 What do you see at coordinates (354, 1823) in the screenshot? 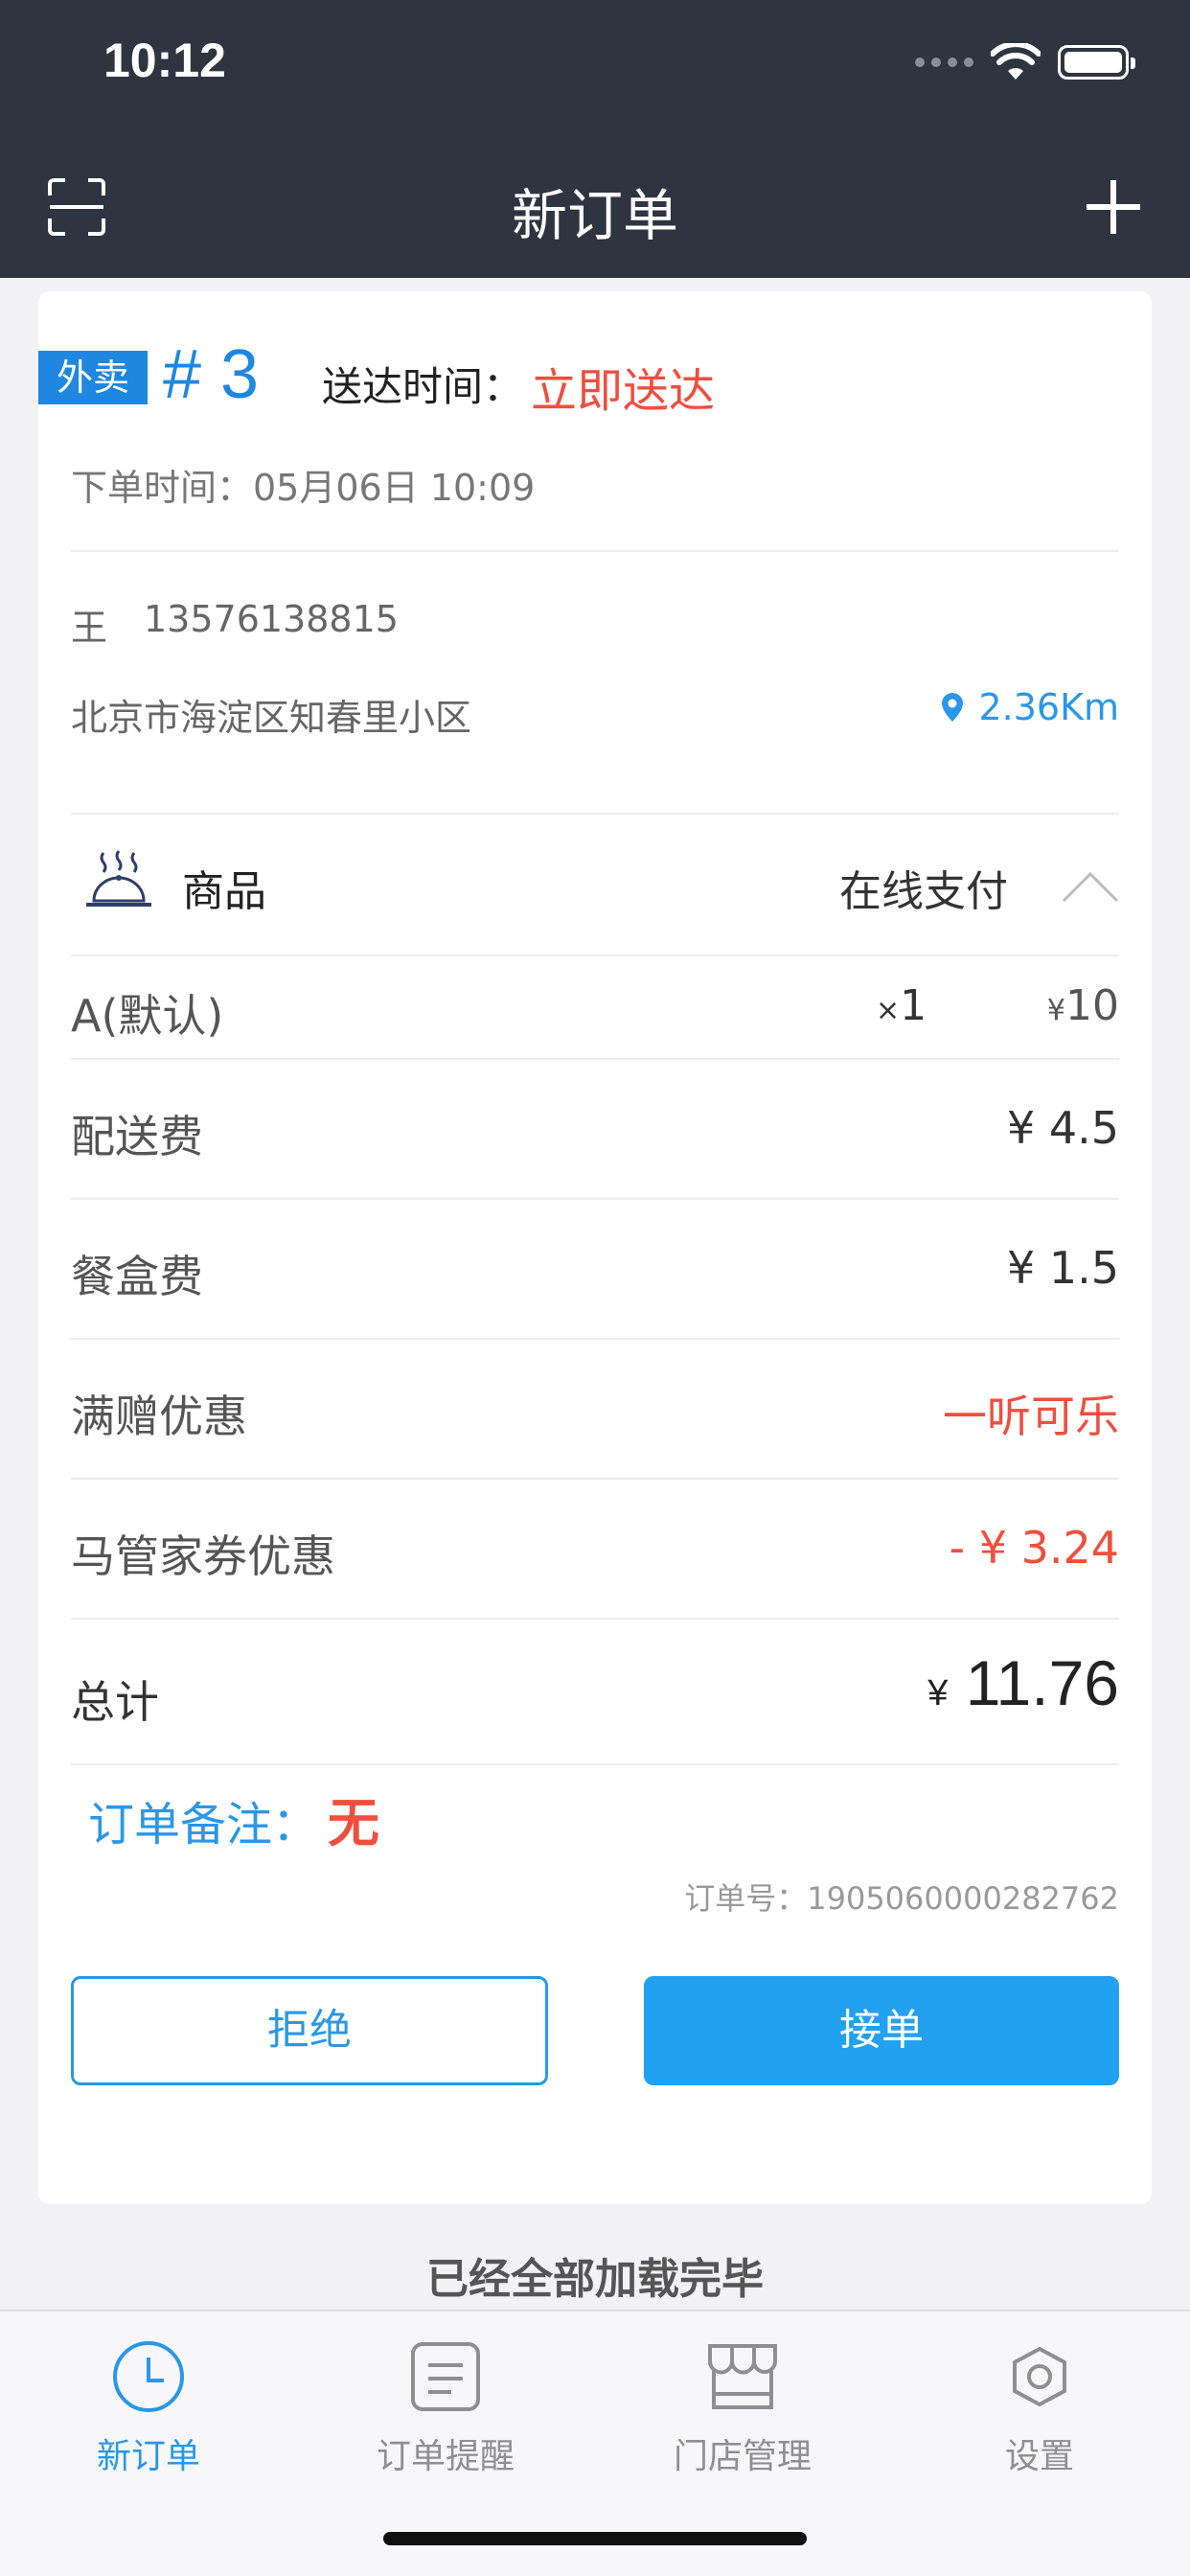
I see `remark-value: 无` at bounding box center [354, 1823].